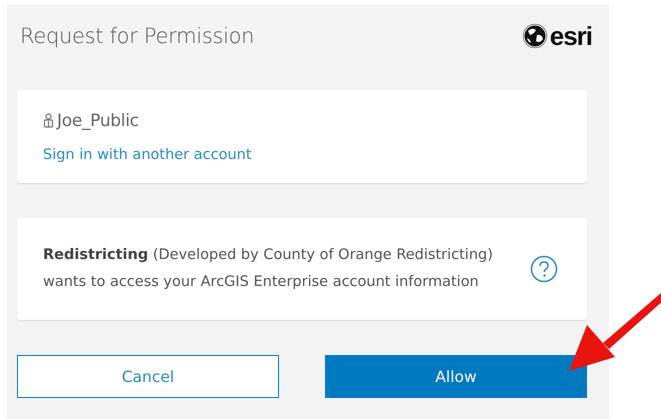  Describe the element at coordinates (147, 154) in the screenshot. I see `sign-in-link: Sign in with another account` at that location.